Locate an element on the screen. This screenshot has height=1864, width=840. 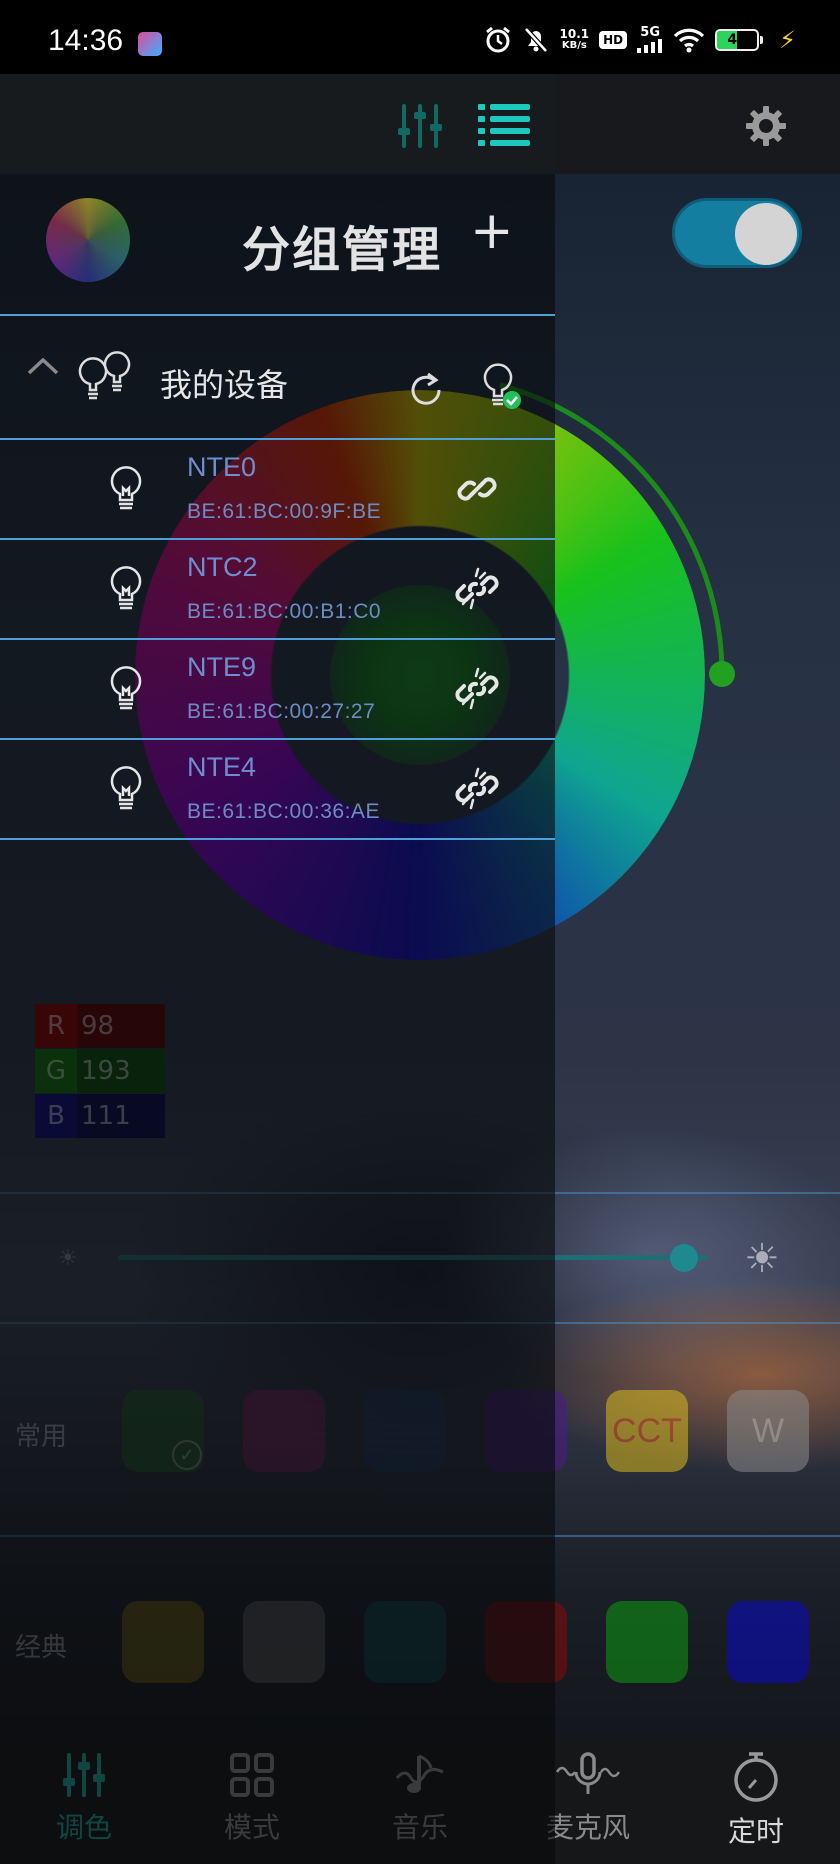
link-icon is located at coordinates (477, 489).